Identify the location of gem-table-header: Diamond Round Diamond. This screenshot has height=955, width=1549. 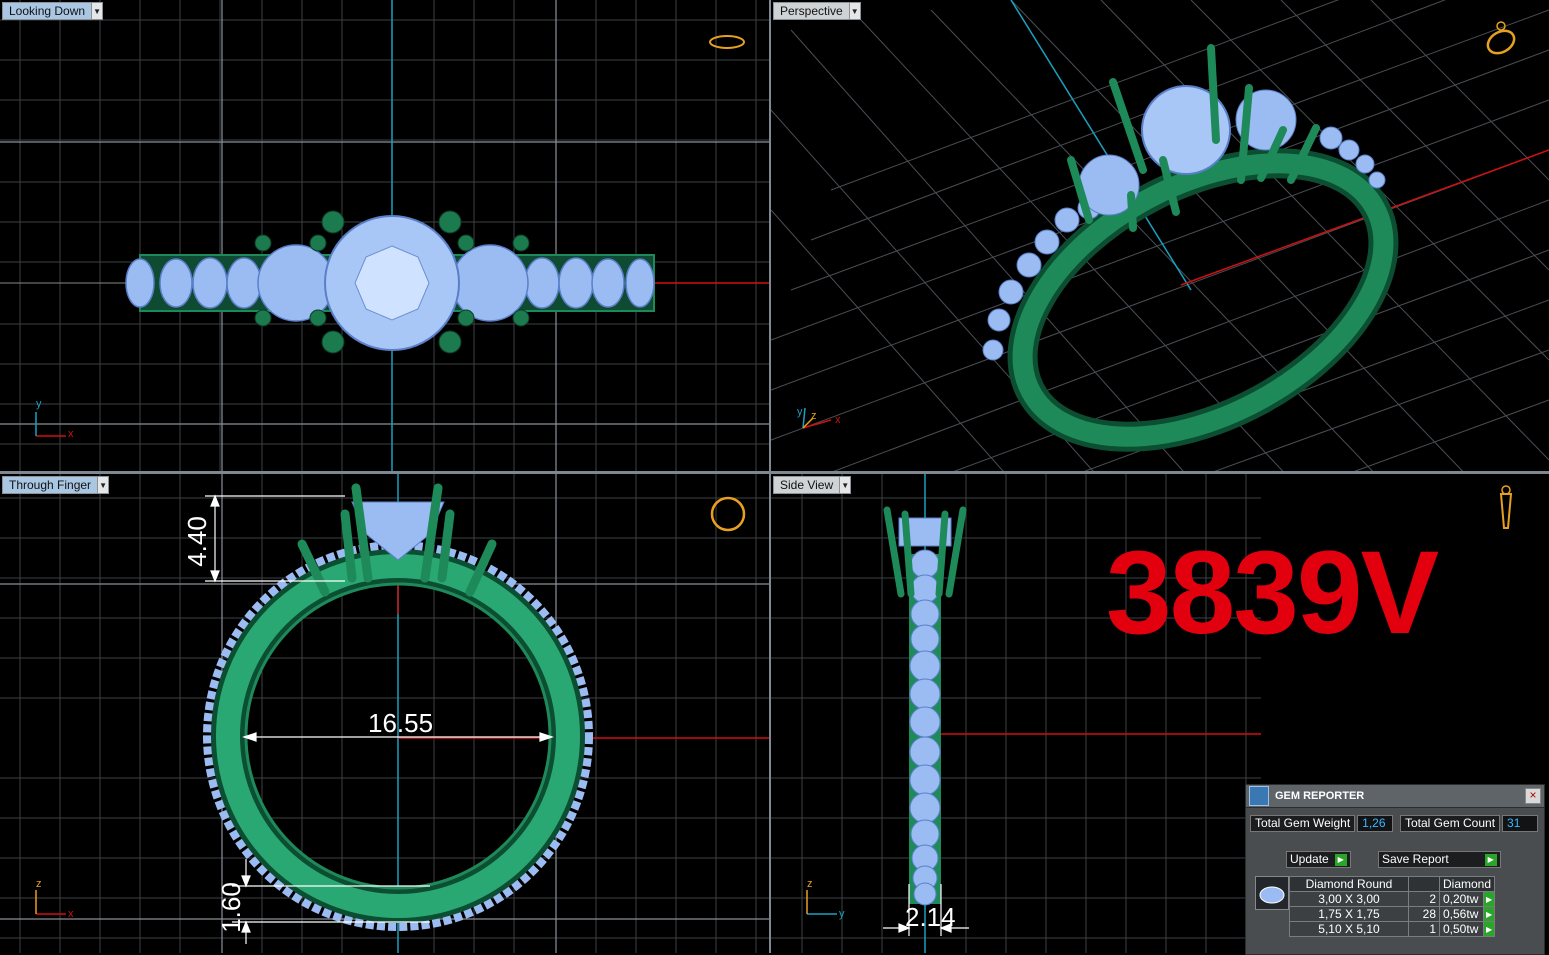
(1392, 884).